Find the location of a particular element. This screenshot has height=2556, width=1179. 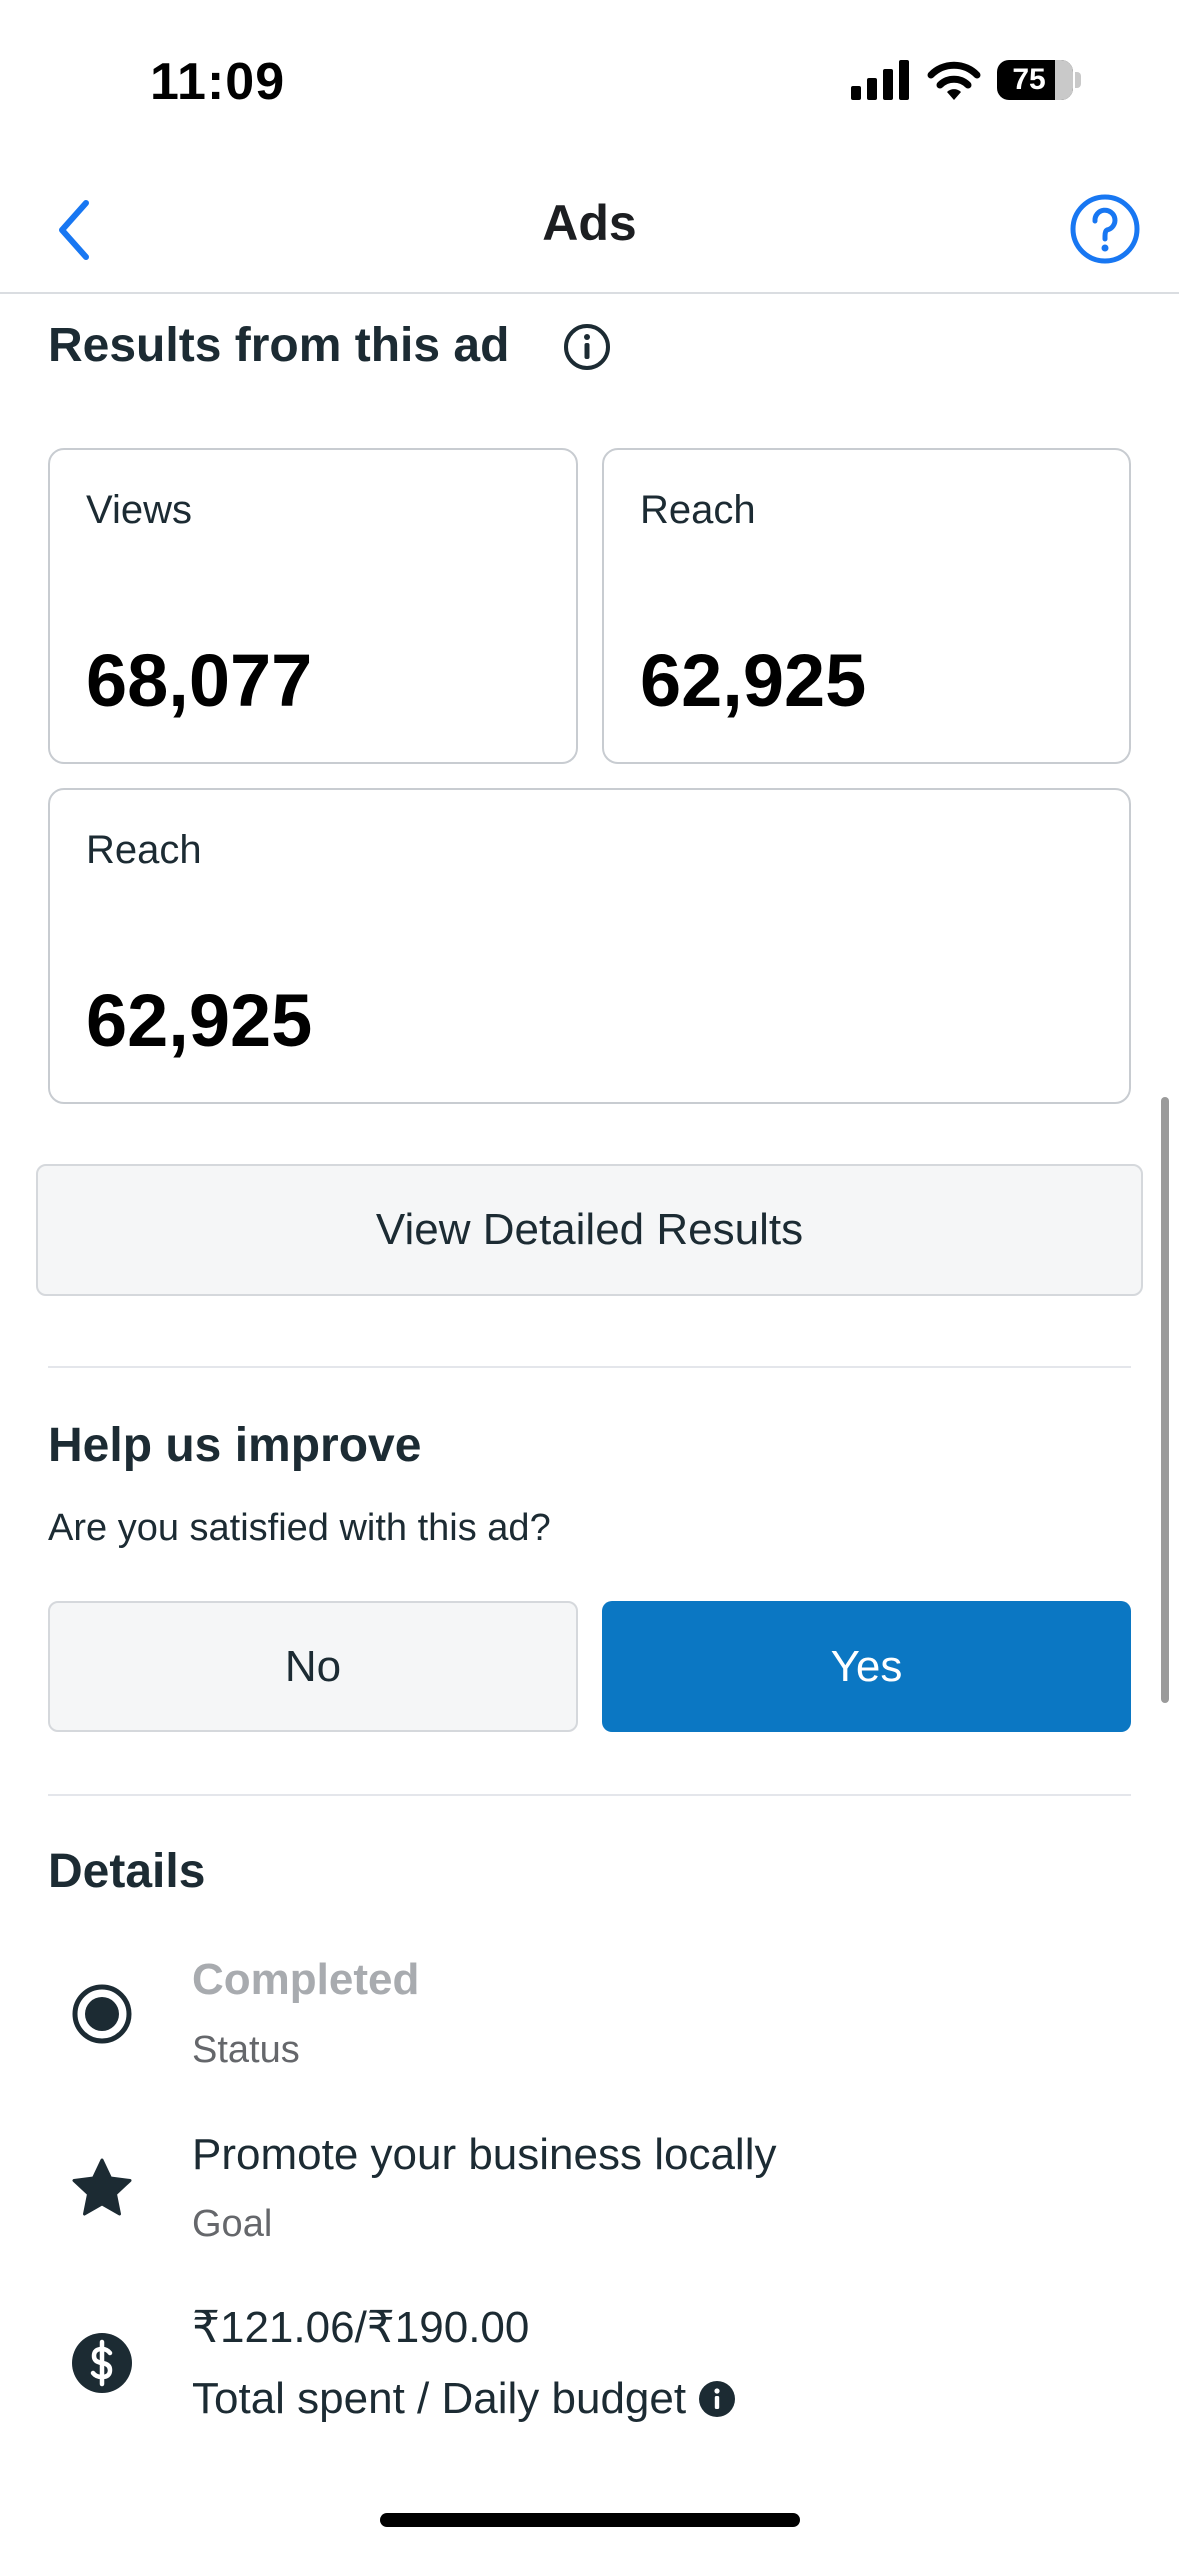

metric-card-reach: Reach 62,925 is located at coordinates (866, 606).